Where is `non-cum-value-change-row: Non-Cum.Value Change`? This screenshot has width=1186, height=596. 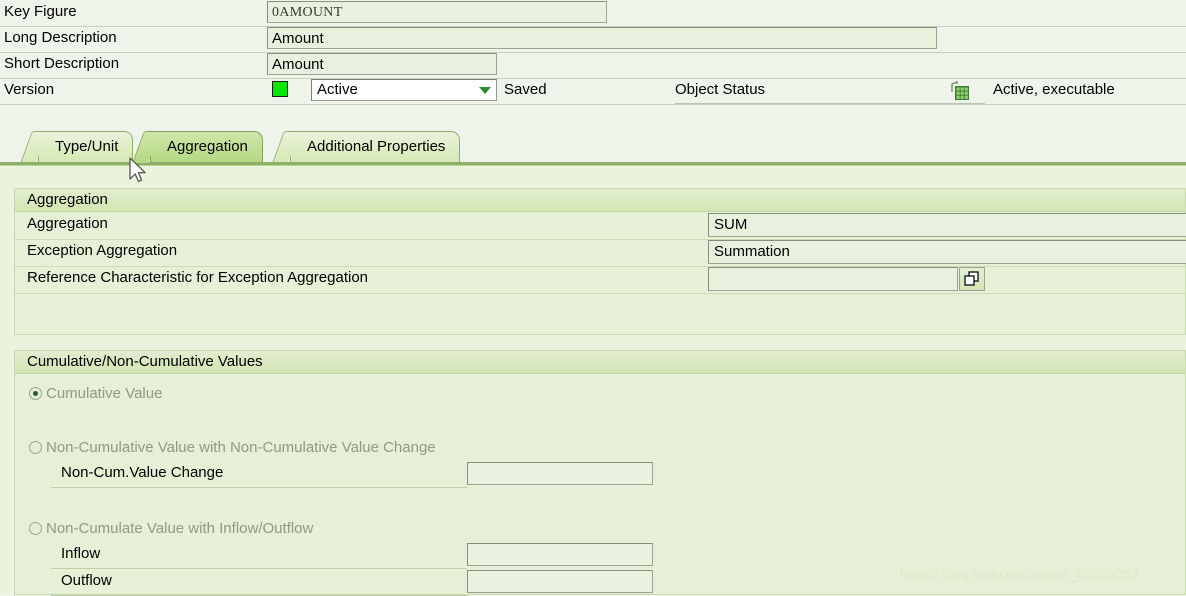
non-cum-value-change-row: Non-Cum.Value Change is located at coordinates (600, 474).